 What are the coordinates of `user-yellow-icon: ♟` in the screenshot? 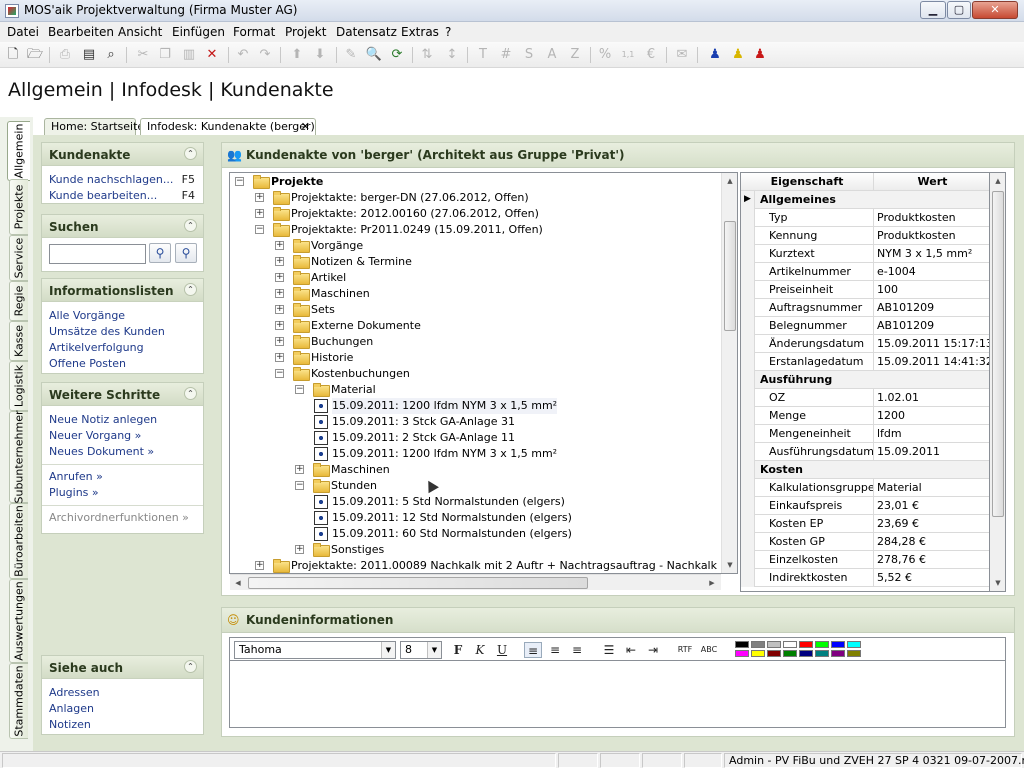 It's located at (738, 55).